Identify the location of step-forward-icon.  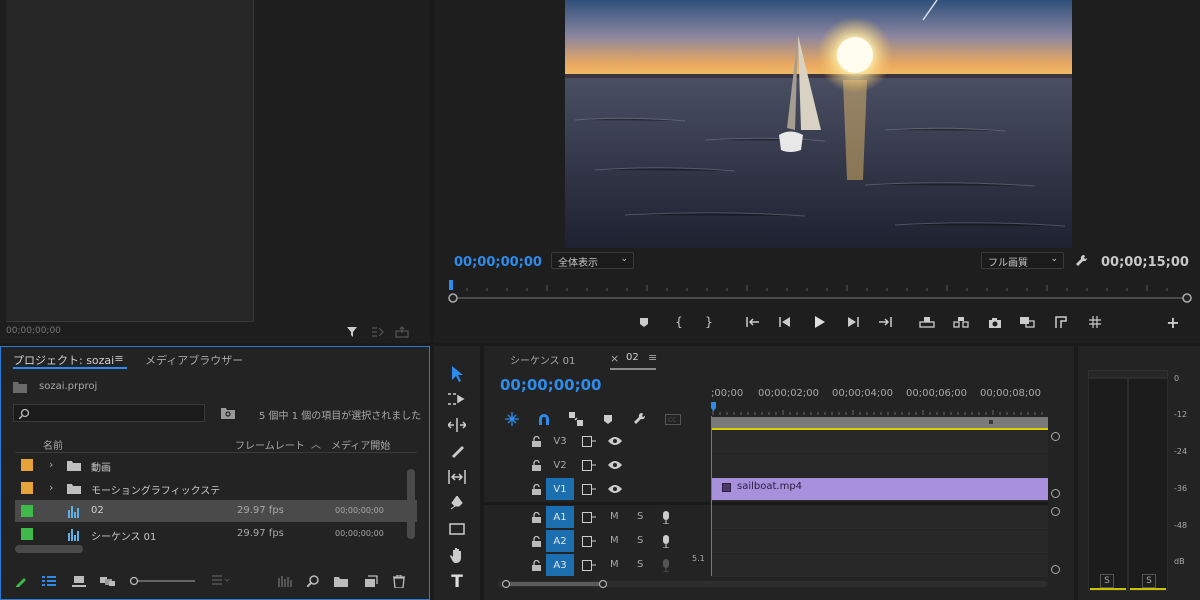
(853, 322).